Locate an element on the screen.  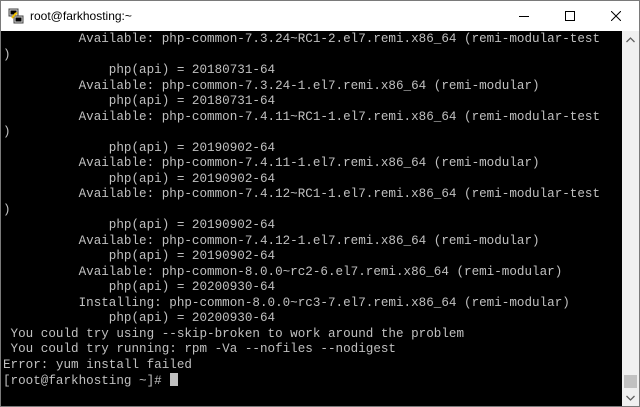
text-cursor is located at coordinates (174, 379).